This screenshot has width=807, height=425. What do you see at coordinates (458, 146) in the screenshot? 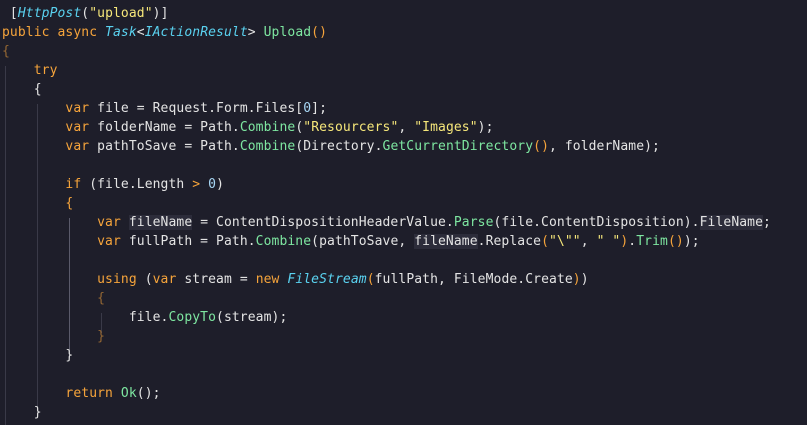
I see `code-token: GetCurrentDirectory` at bounding box center [458, 146].